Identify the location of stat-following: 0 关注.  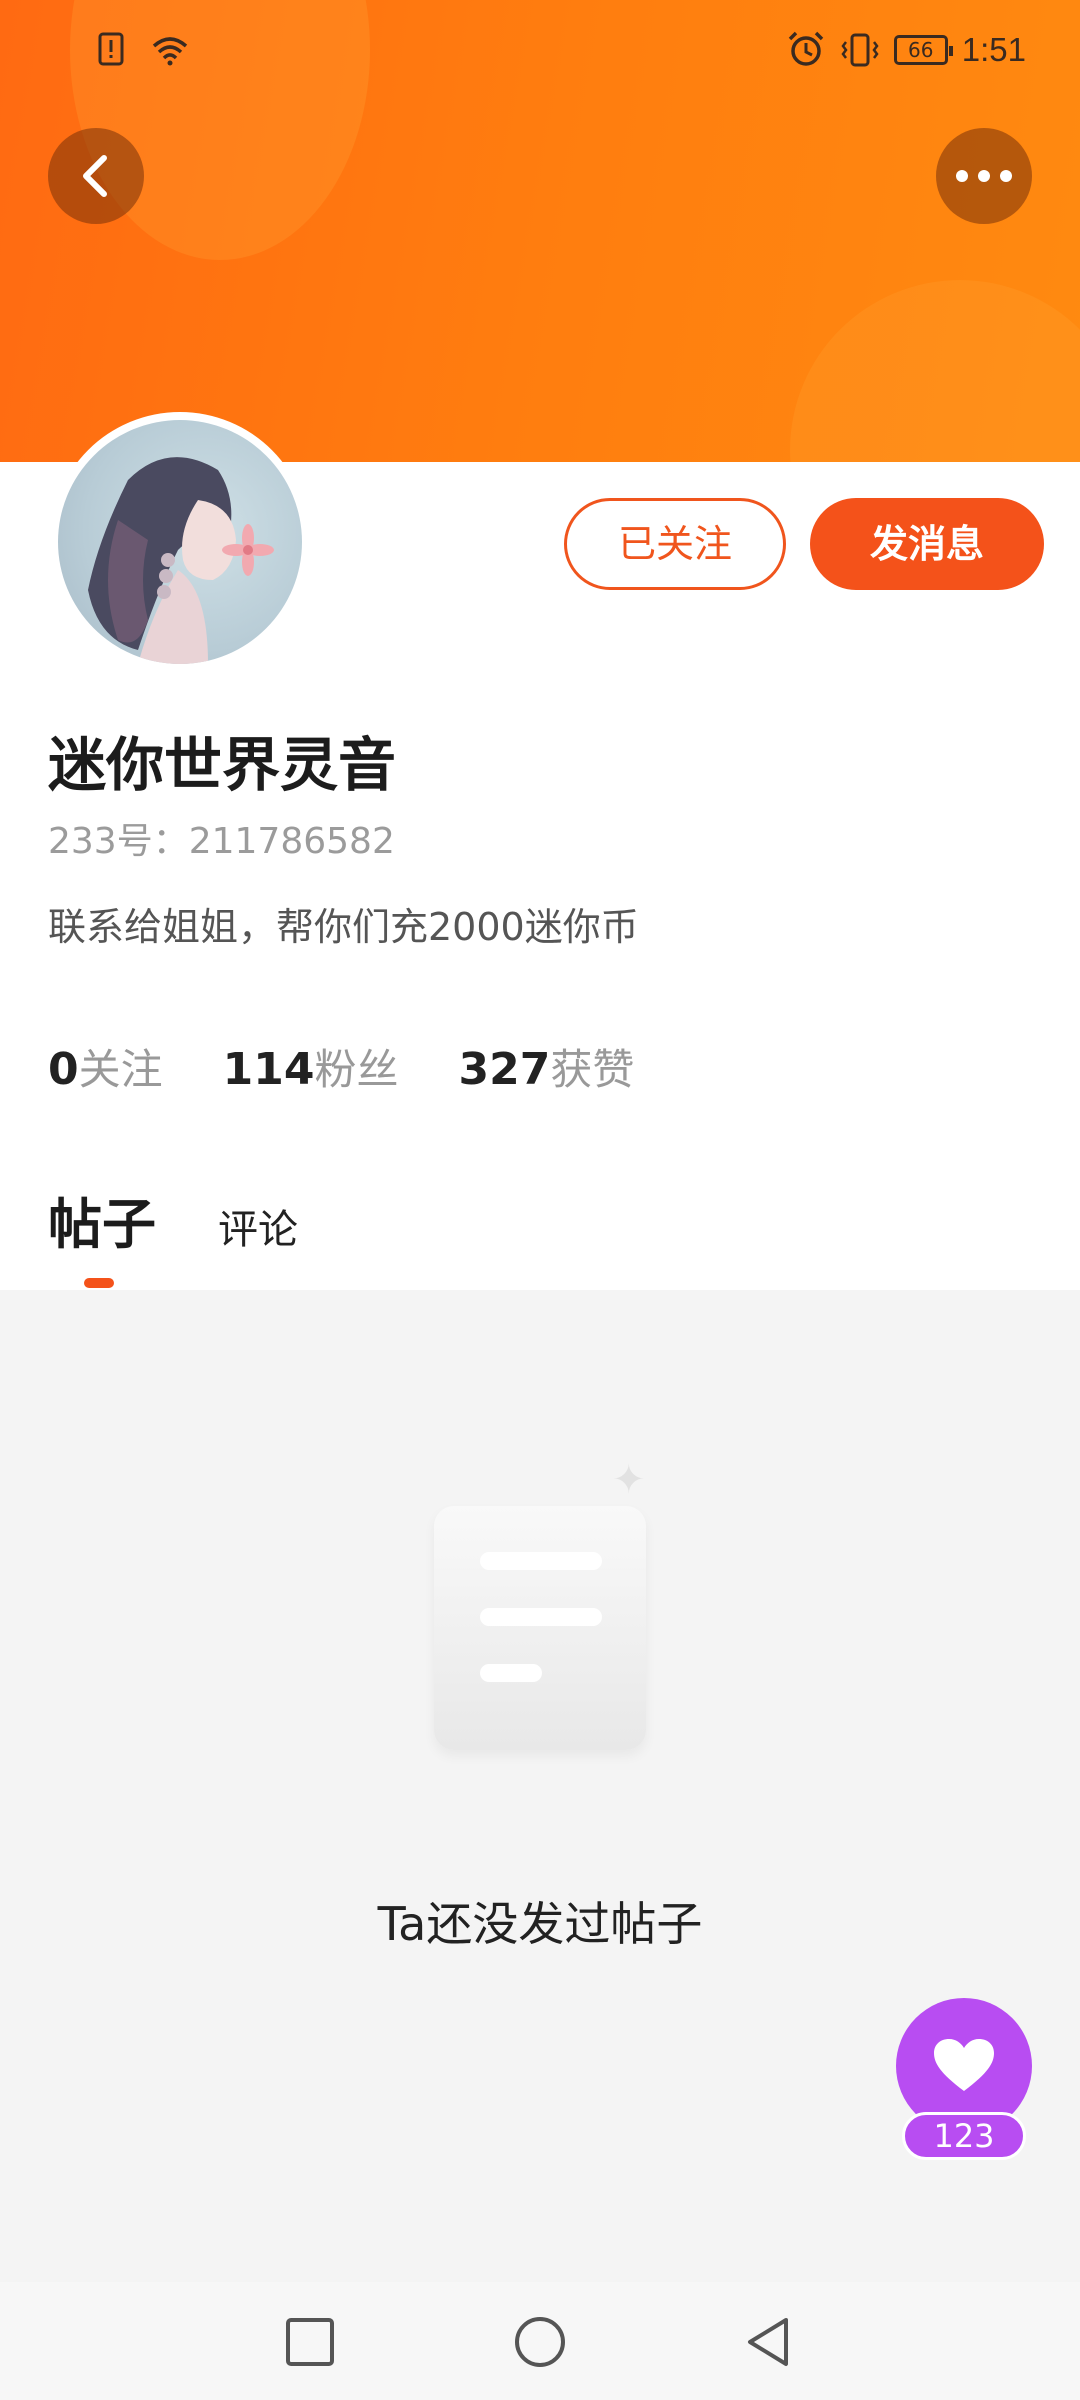
(105, 1066).